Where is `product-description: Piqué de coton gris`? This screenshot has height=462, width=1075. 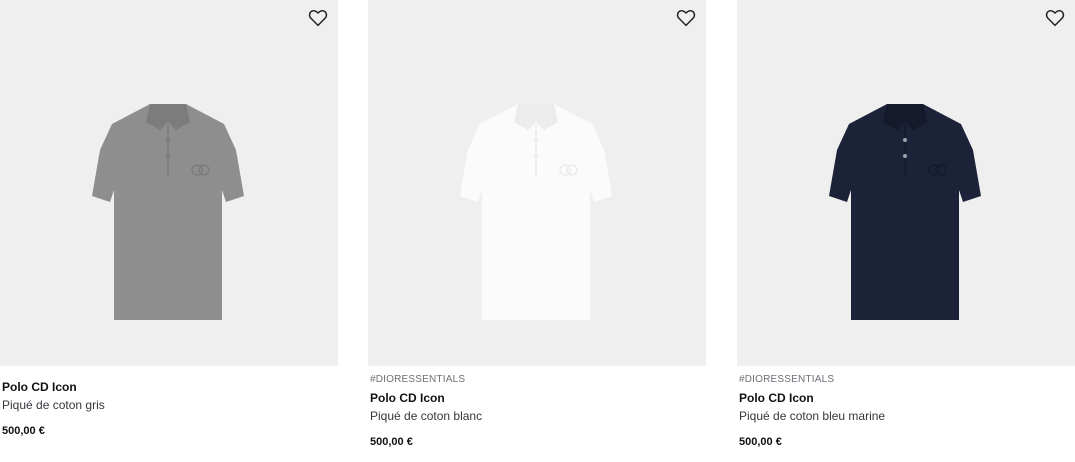 product-description: Piqué de coton gris is located at coordinates (53, 405).